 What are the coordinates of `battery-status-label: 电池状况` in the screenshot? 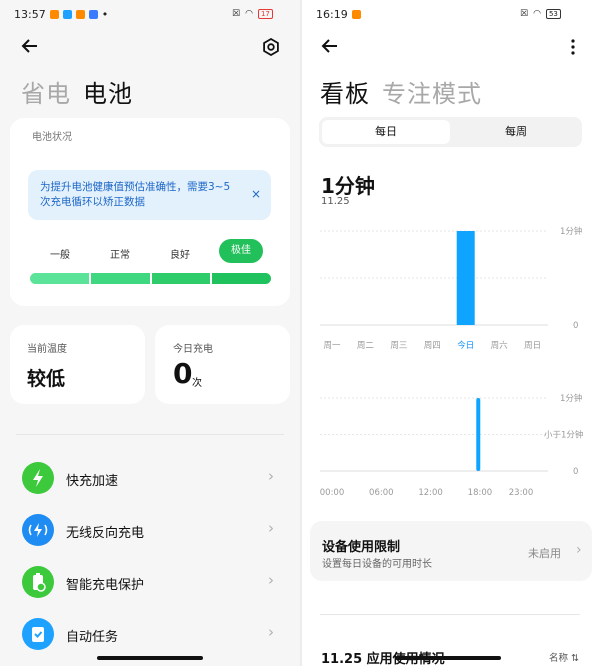 It's located at (52, 137).